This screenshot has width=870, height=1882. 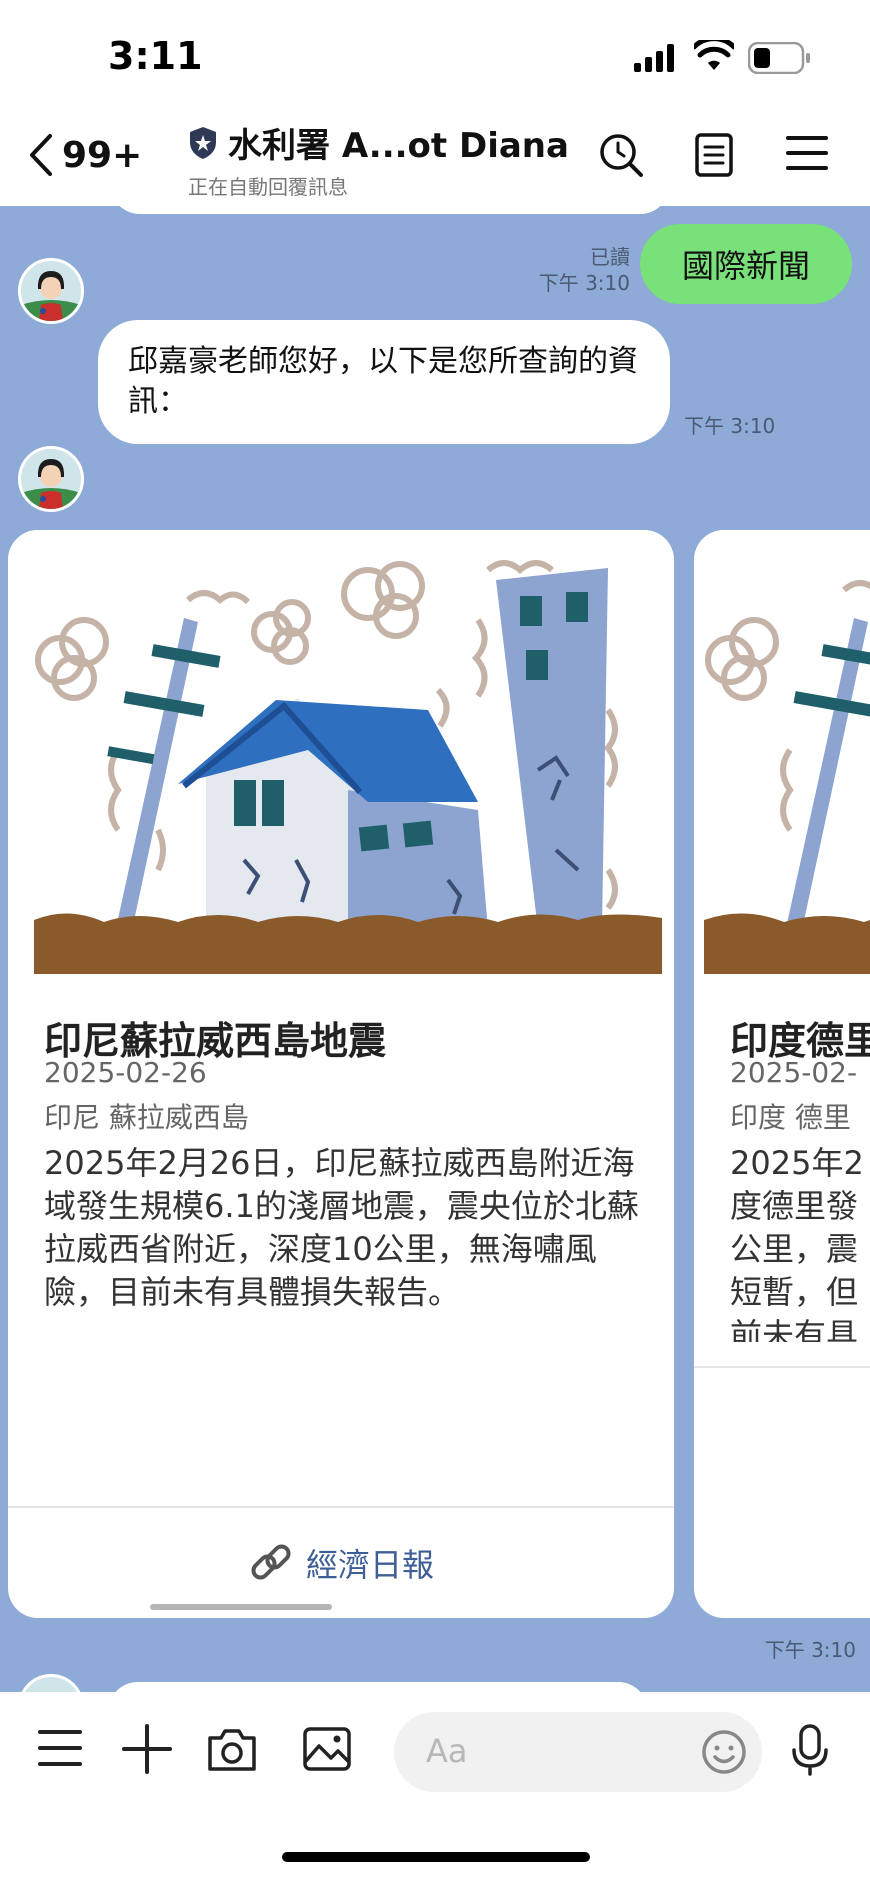 I want to click on card-location: 印尼 蘇拉威西島, so click(x=146, y=1117).